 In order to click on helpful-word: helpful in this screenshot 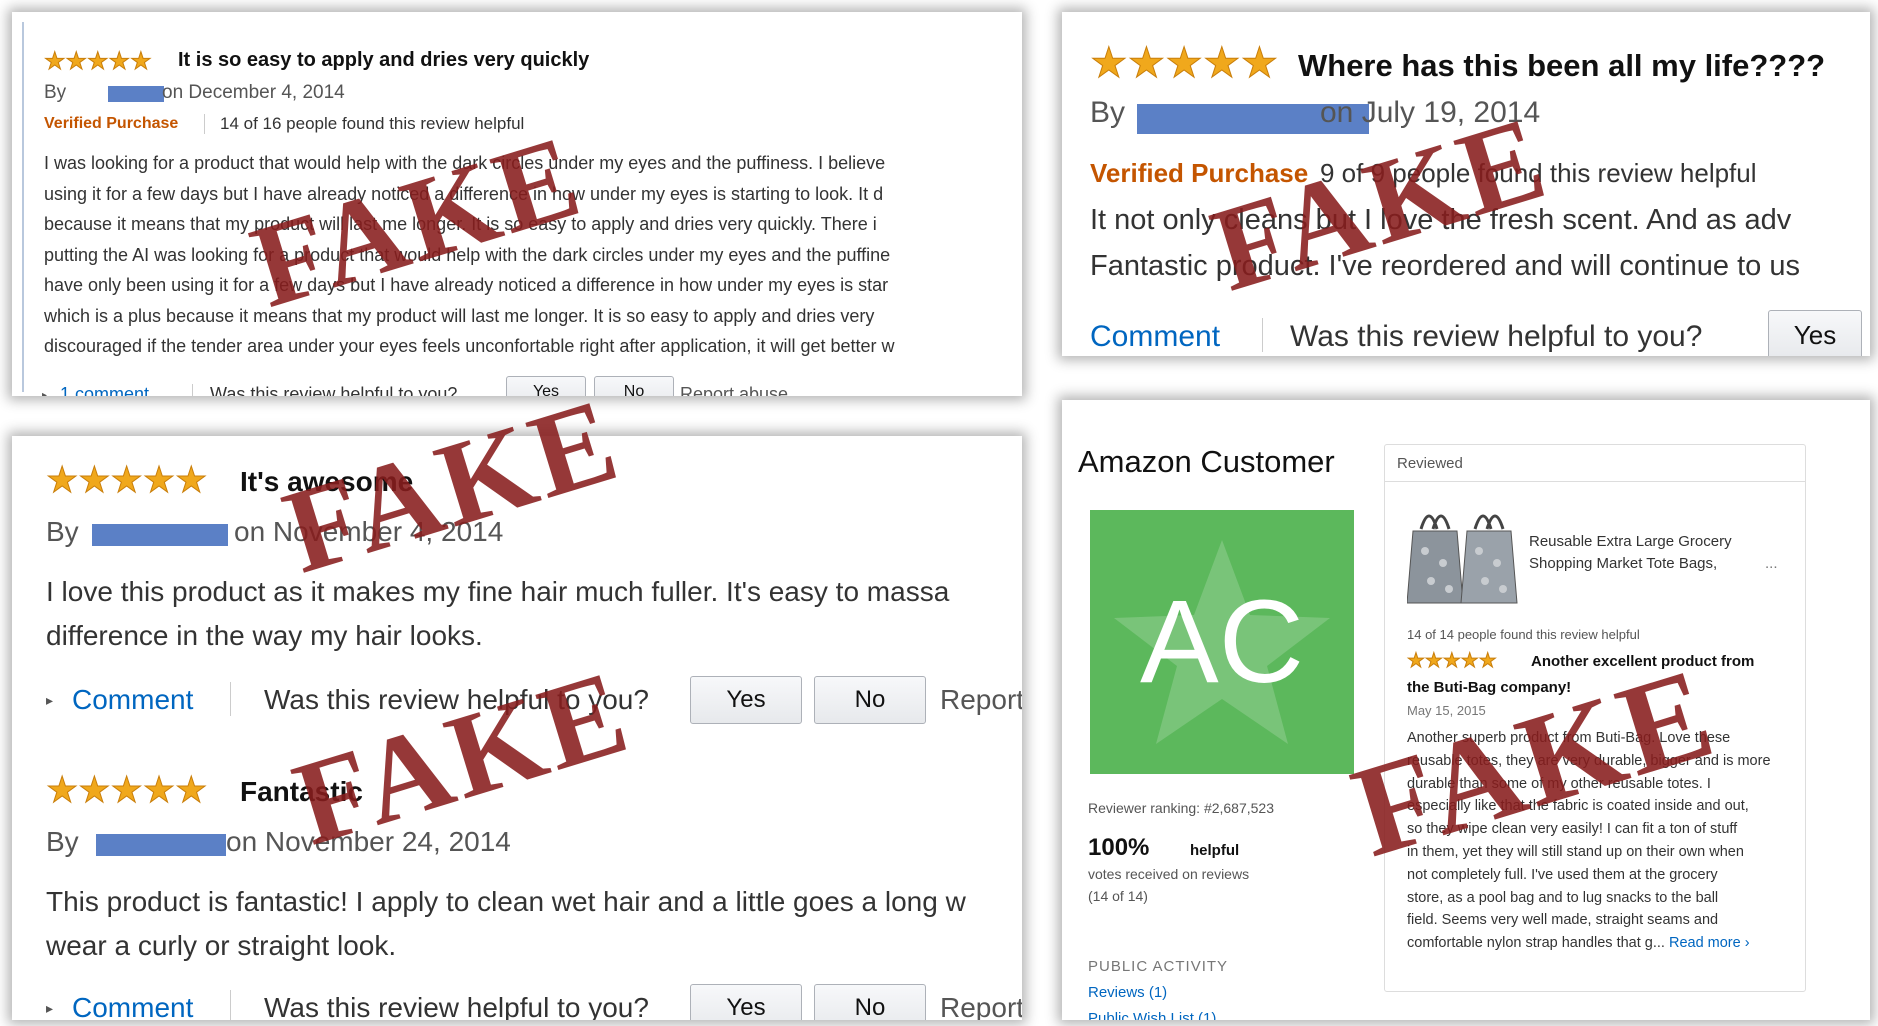, I will do `click(1215, 850)`.